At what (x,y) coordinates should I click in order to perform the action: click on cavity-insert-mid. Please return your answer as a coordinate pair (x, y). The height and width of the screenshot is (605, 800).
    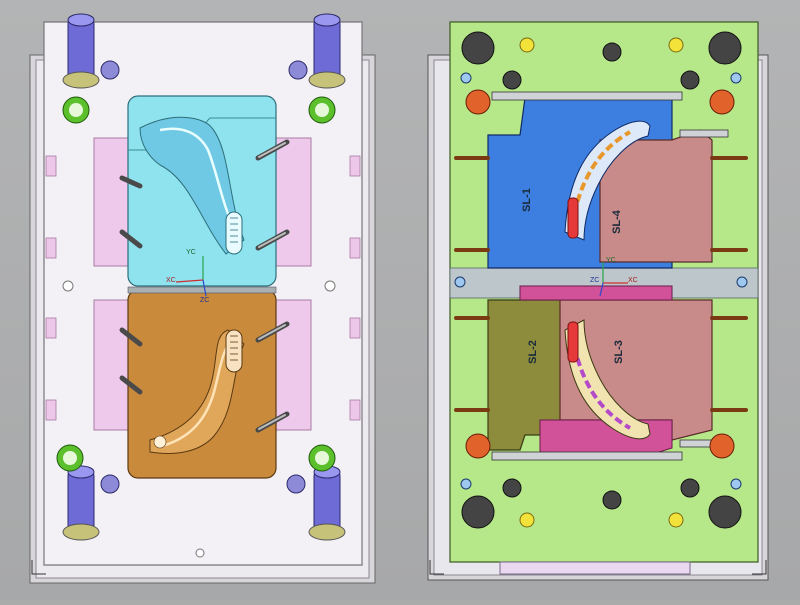
    Looking at the image, I should click on (596, 293).